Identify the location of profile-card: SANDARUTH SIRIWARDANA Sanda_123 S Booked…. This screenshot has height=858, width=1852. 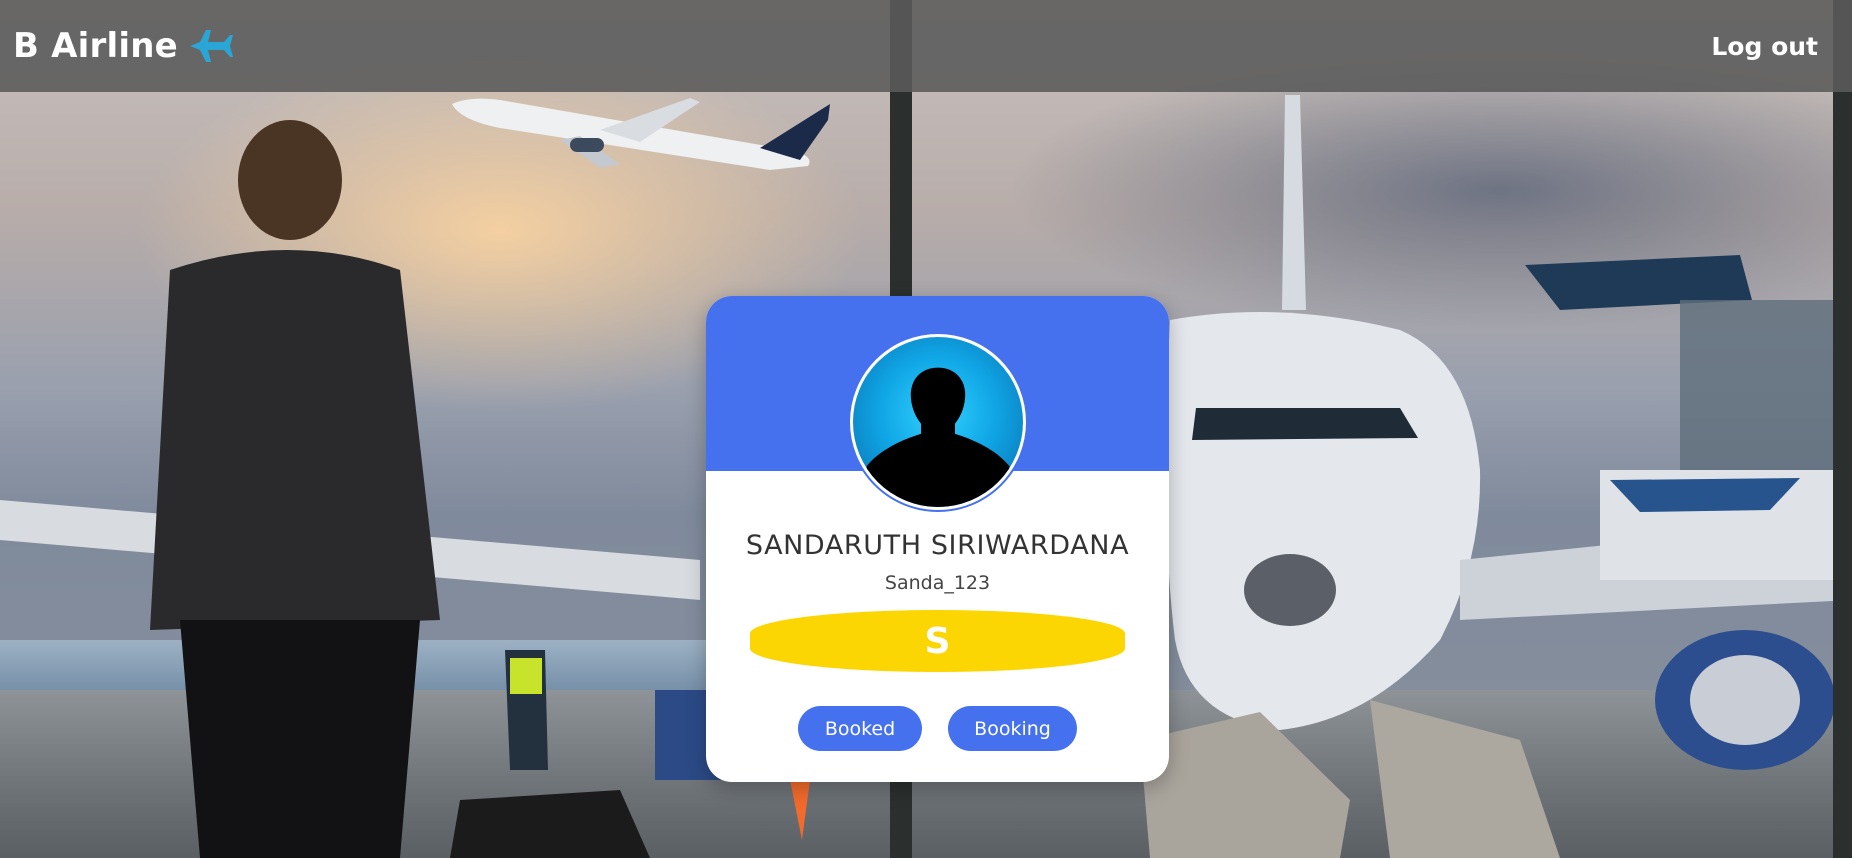
(937, 539).